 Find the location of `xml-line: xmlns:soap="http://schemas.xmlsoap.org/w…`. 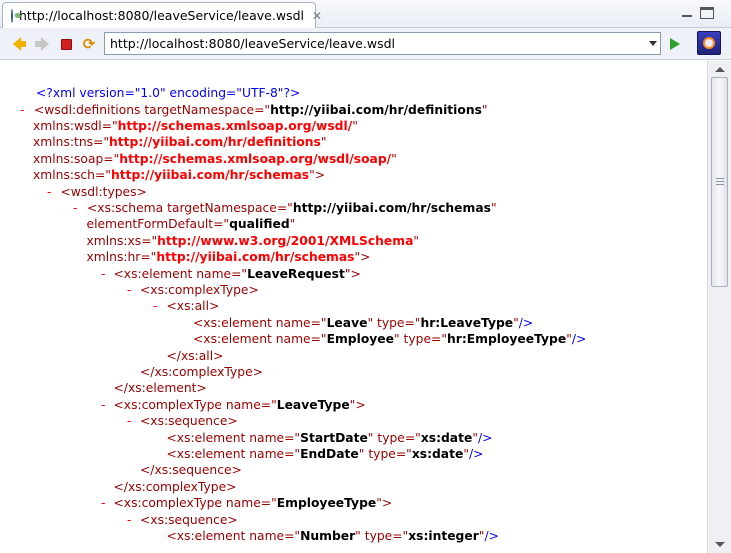

xml-line: xmlns:soap="http://schemas.xmlsoap.org/w… is located at coordinates (215, 159).